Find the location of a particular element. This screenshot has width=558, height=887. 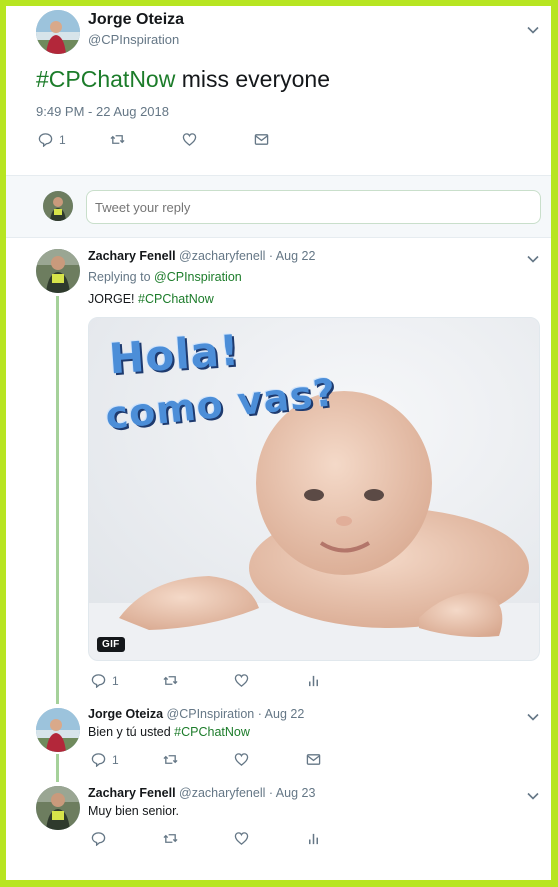

tweet-text: #CPChatNow miss everyone is located at coordinates (183, 79).